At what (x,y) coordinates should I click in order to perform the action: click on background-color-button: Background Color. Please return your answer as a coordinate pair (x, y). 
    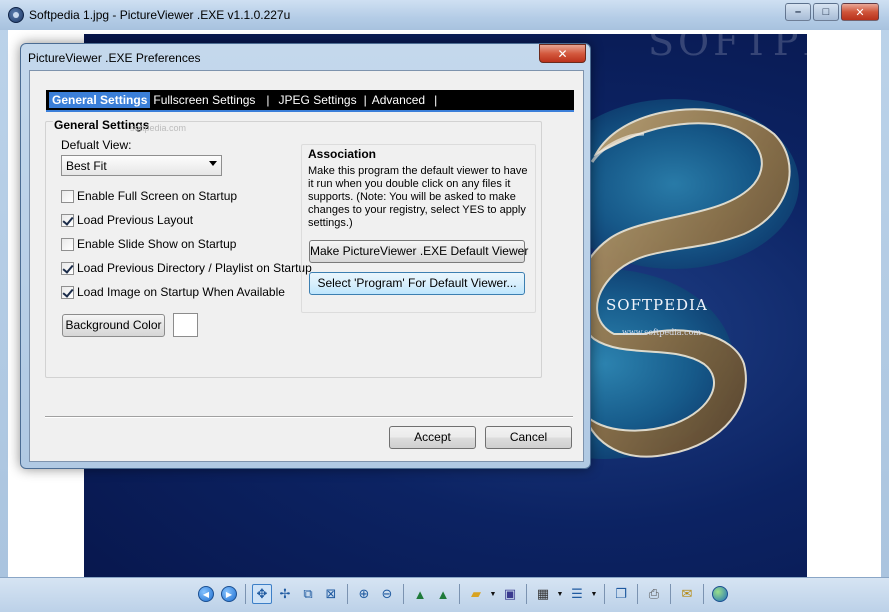
    Looking at the image, I should click on (113, 325).